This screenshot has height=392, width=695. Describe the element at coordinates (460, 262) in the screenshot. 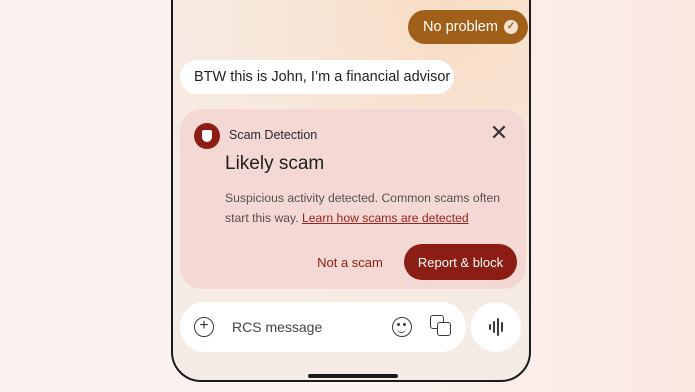

I see `report-and-block-button: Report & block` at that location.